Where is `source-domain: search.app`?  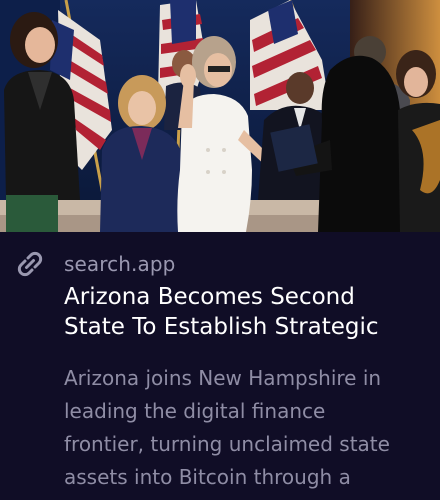 source-domain: search.app is located at coordinates (119, 264).